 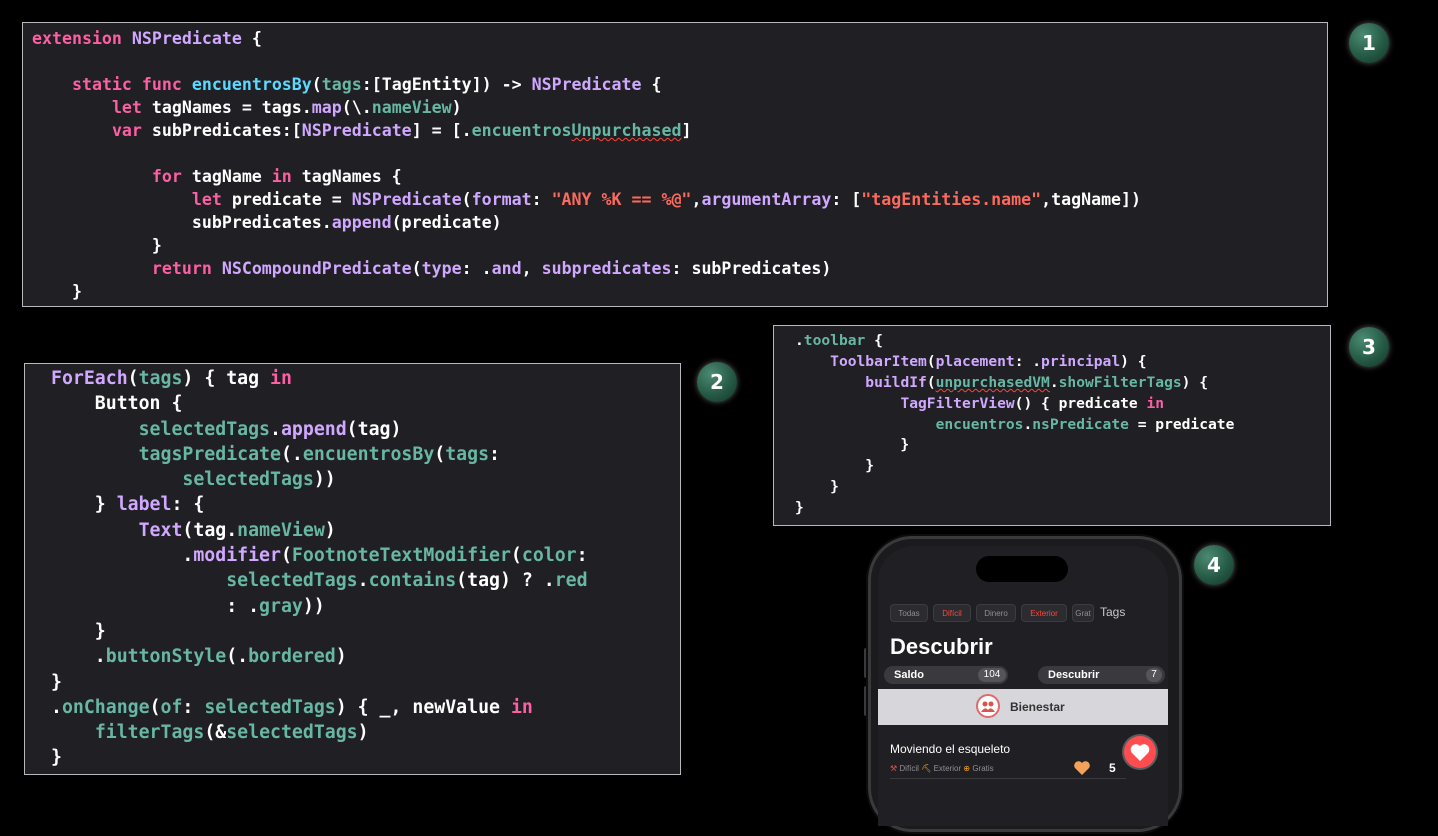 I want to click on code-token: gray, so click(x=281, y=606).